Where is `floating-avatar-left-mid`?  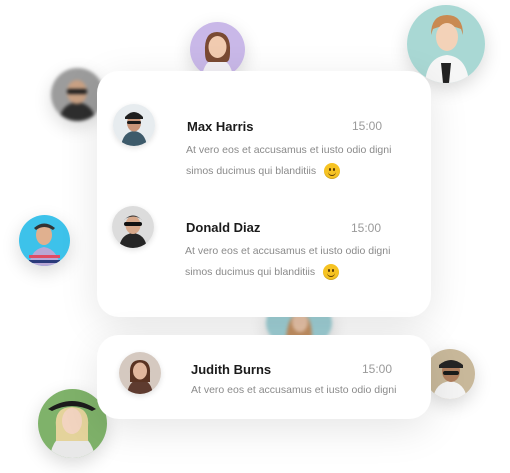
floating-avatar-left-mid is located at coordinates (44, 240).